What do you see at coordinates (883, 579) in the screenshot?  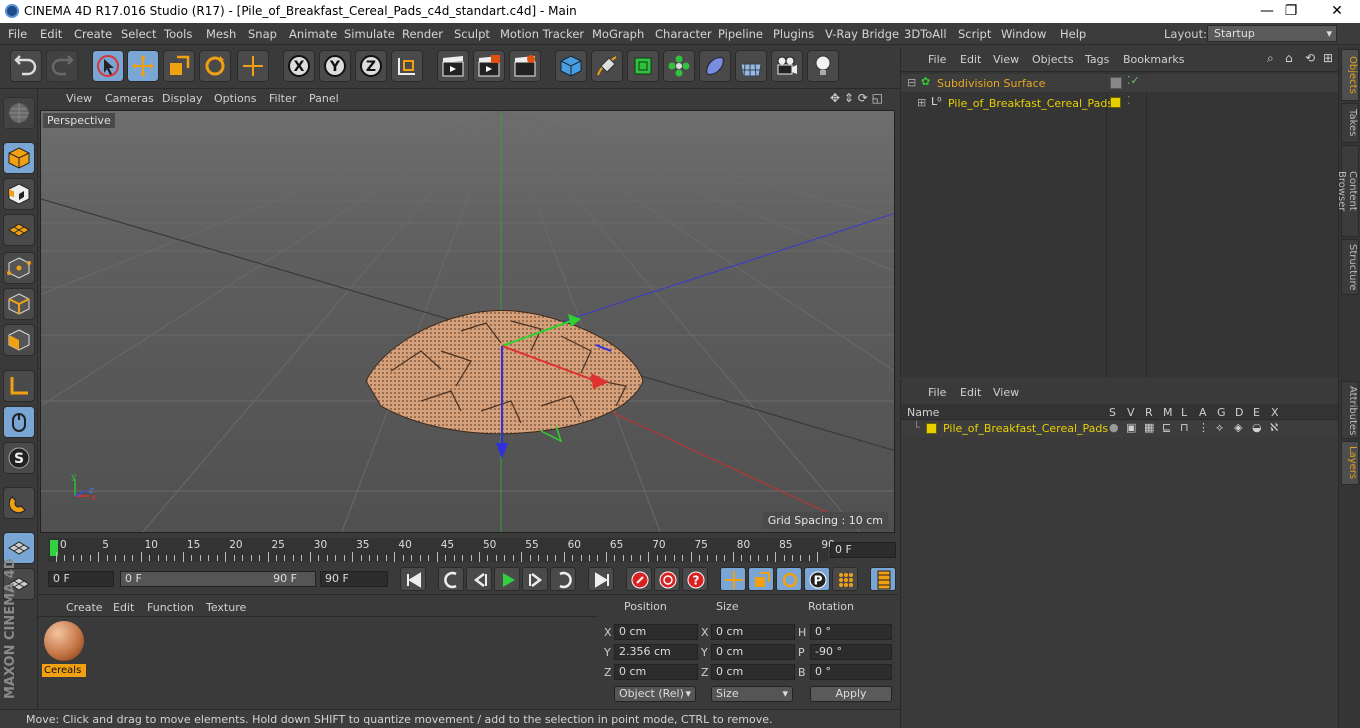 I see `timeline-button` at bounding box center [883, 579].